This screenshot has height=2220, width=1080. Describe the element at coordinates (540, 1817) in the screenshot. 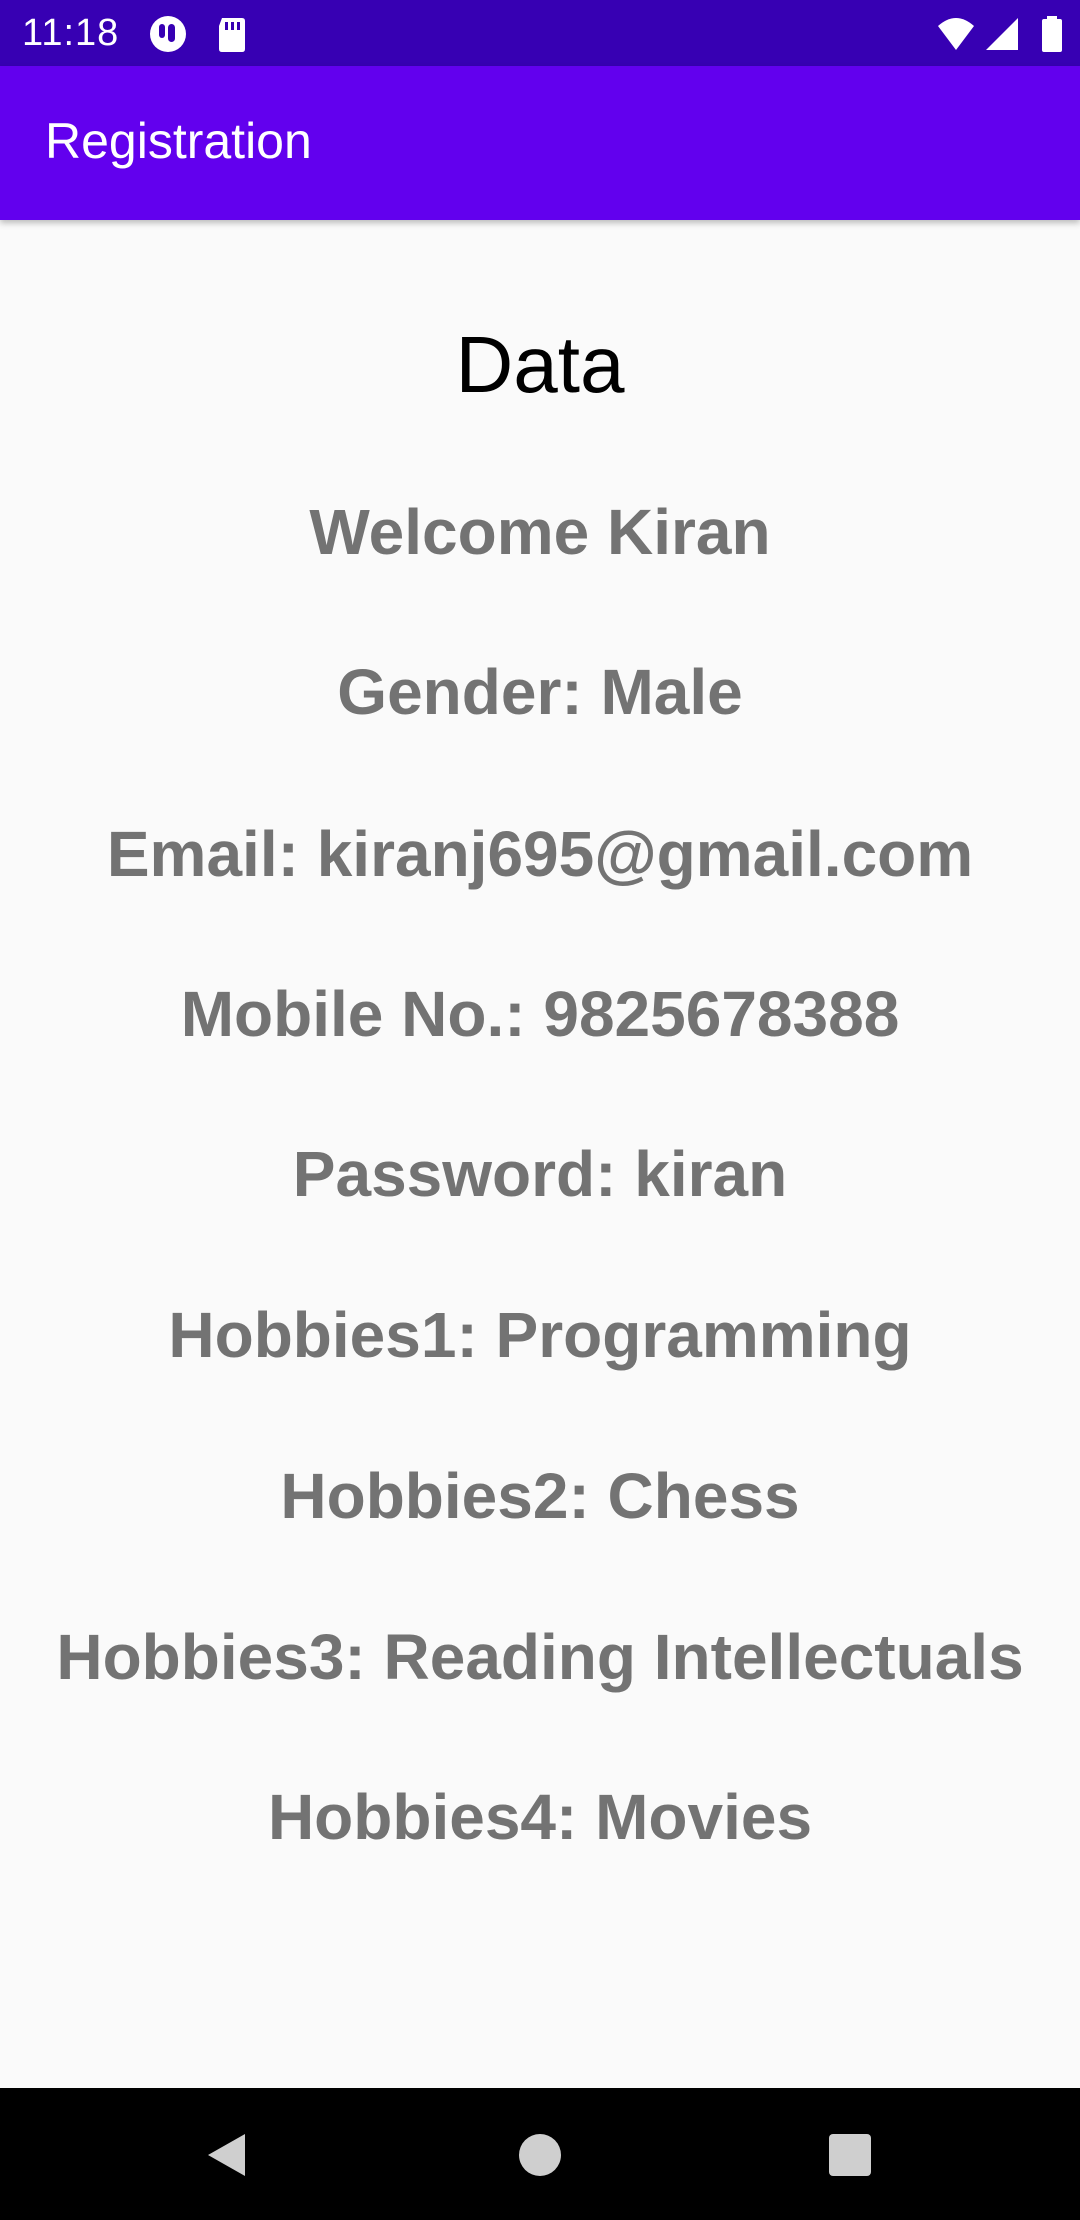

I see `hobby4-text: Hobbies4: Movies` at that location.